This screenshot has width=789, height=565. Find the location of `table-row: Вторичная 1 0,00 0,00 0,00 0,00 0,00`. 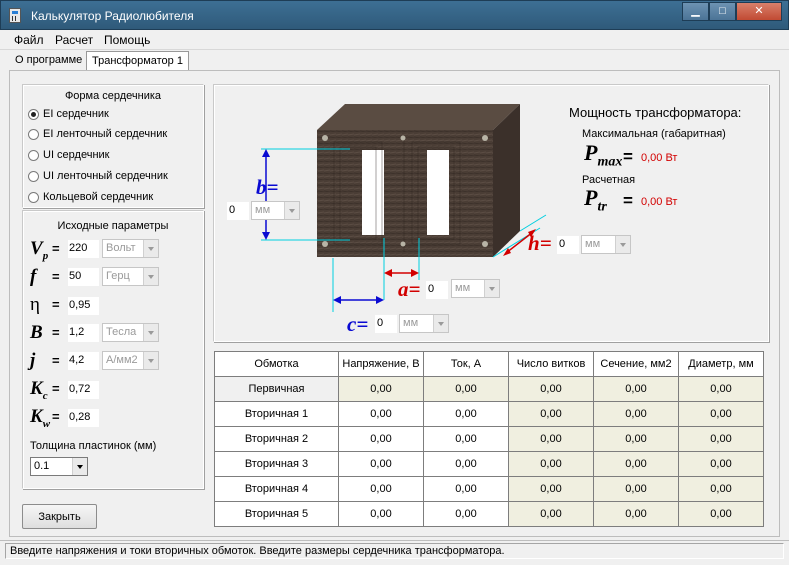

table-row: Вторичная 1 0,00 0,00 0,00 0,00 0,00 is located at coordinates (489, 414).